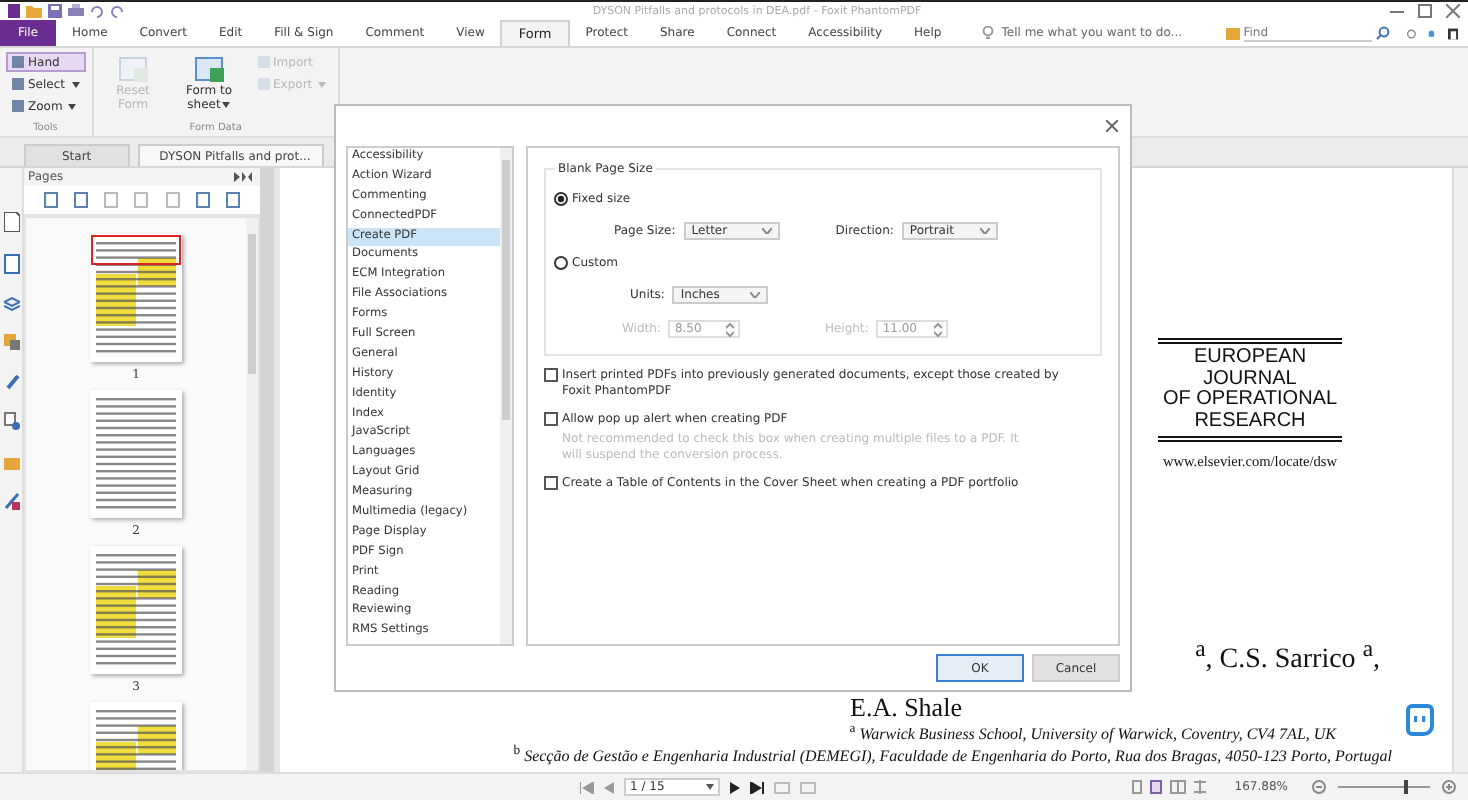 This screenshot has width=1468, height=800. I want to click on slider-thumb, so click(1406, 787).